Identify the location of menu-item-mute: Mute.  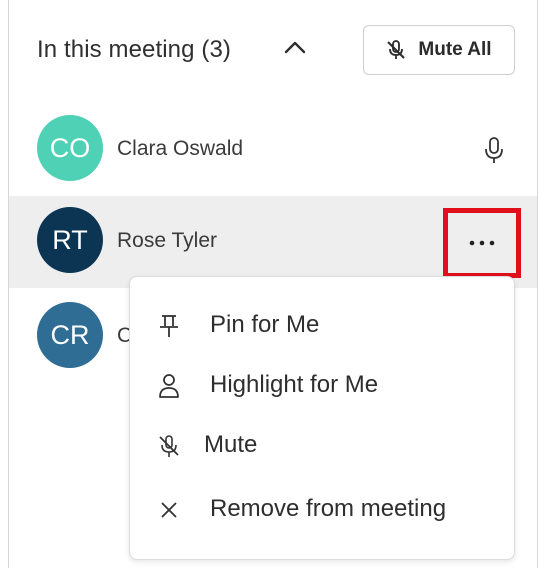
(322, 445).